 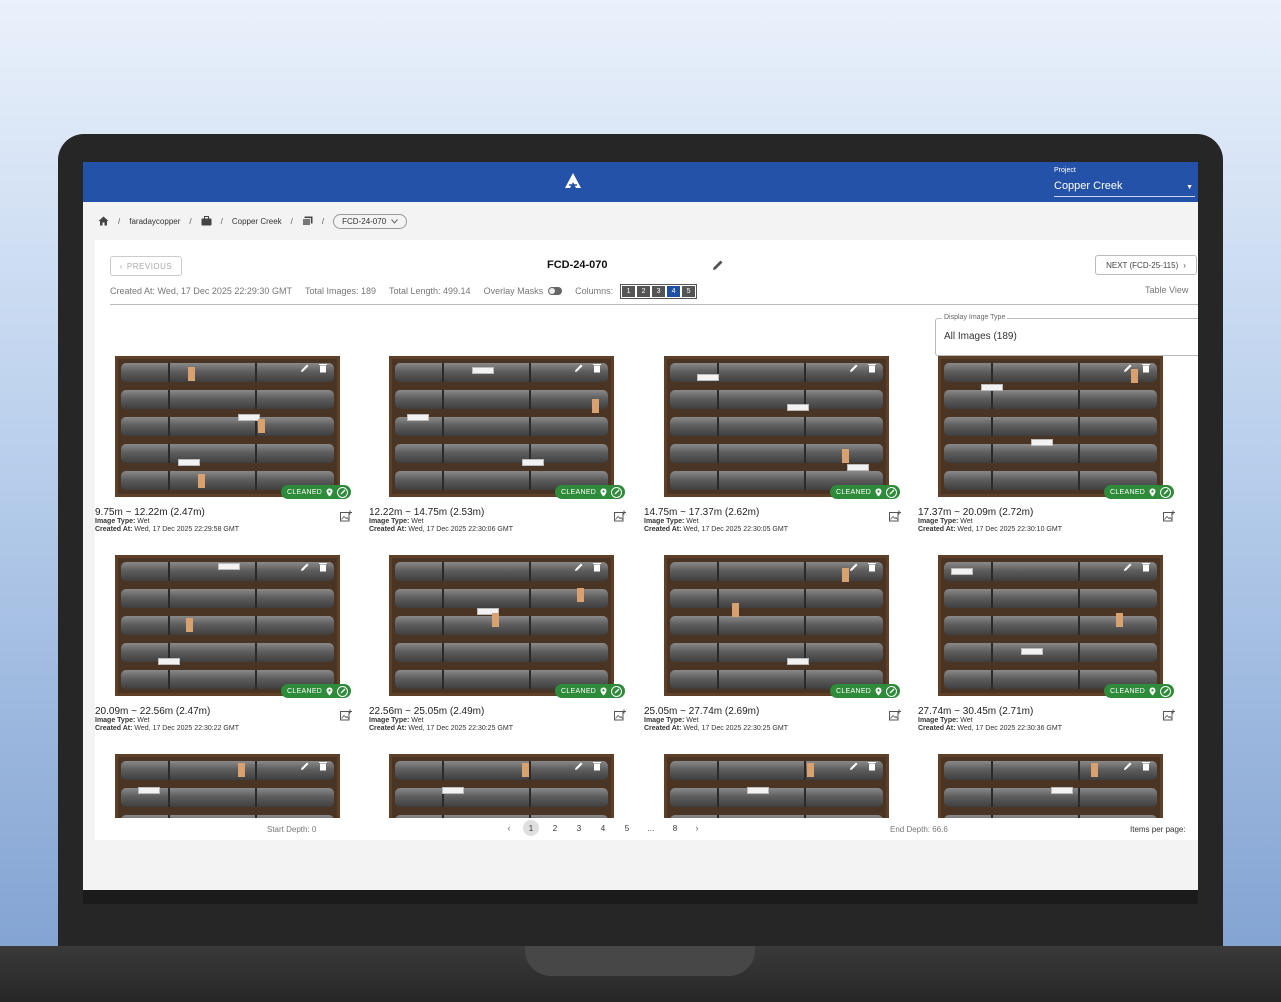 What do you see at coordinates (206, 221) in the screenshot?
I see `briefcase-icon` at bounding box center [206, 221].